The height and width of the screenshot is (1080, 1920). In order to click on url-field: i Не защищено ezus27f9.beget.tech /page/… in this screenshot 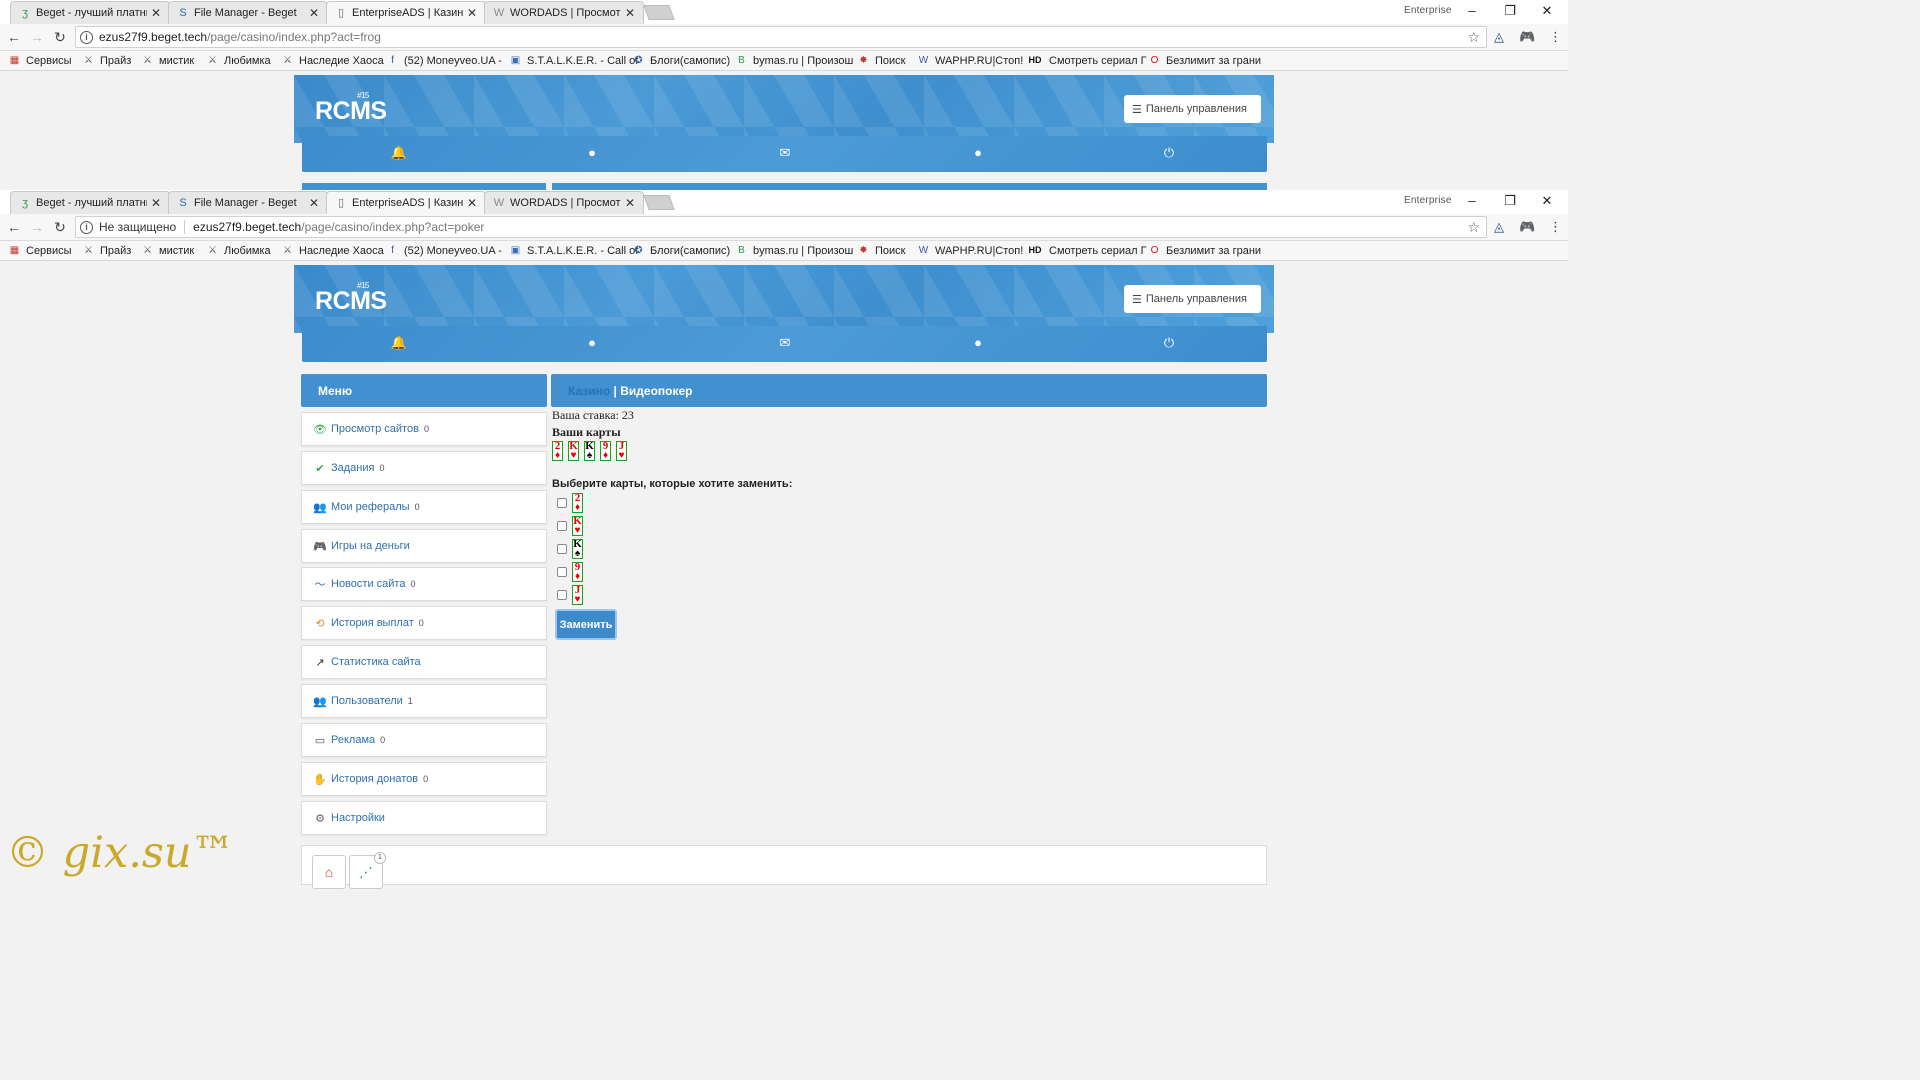, I will do `click(781, 227)`.